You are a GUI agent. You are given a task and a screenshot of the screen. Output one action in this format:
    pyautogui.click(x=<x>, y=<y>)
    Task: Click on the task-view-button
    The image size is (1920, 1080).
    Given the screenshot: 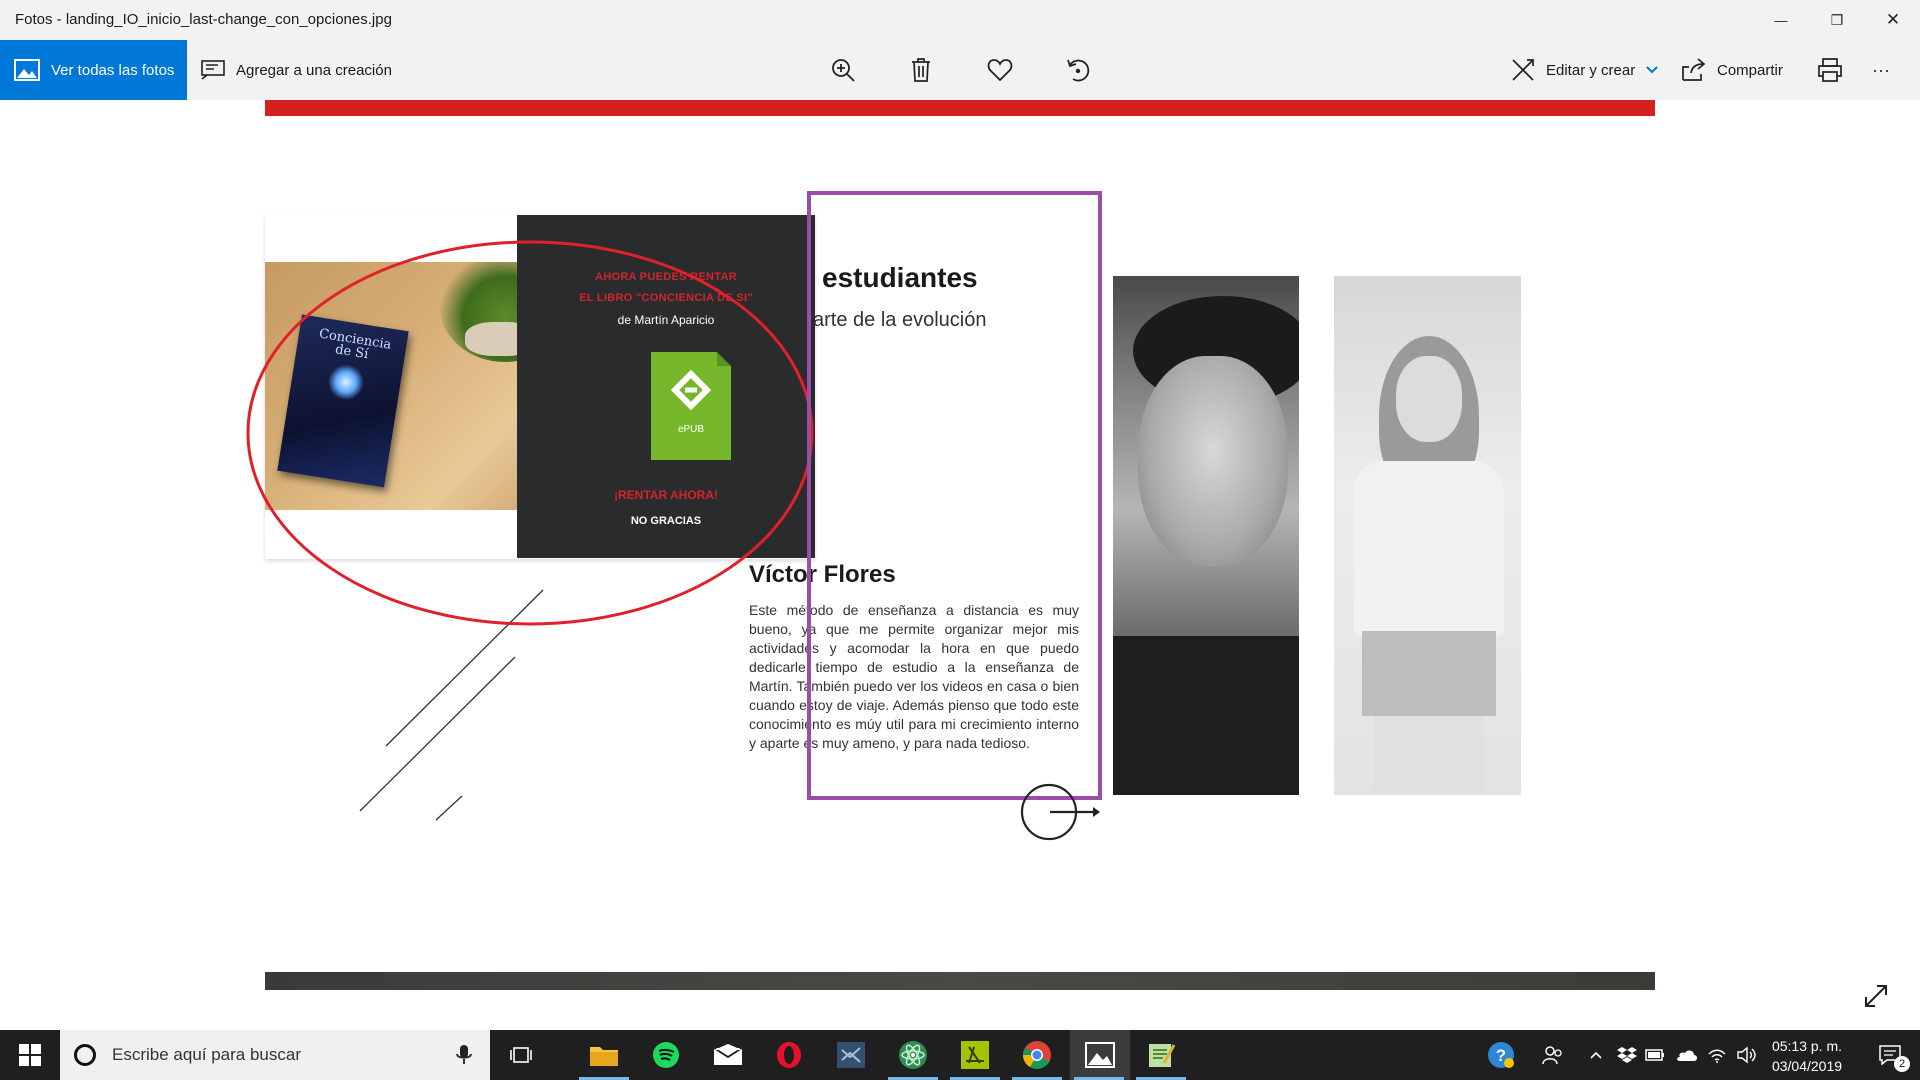 What is the action you would take?
    pyautogui.click(x=521, y=1055)
    